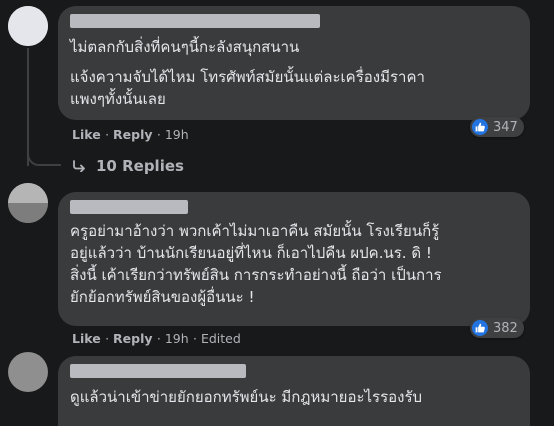  I want to click on view-replies-link: 10 Replies, so click(128, 166).